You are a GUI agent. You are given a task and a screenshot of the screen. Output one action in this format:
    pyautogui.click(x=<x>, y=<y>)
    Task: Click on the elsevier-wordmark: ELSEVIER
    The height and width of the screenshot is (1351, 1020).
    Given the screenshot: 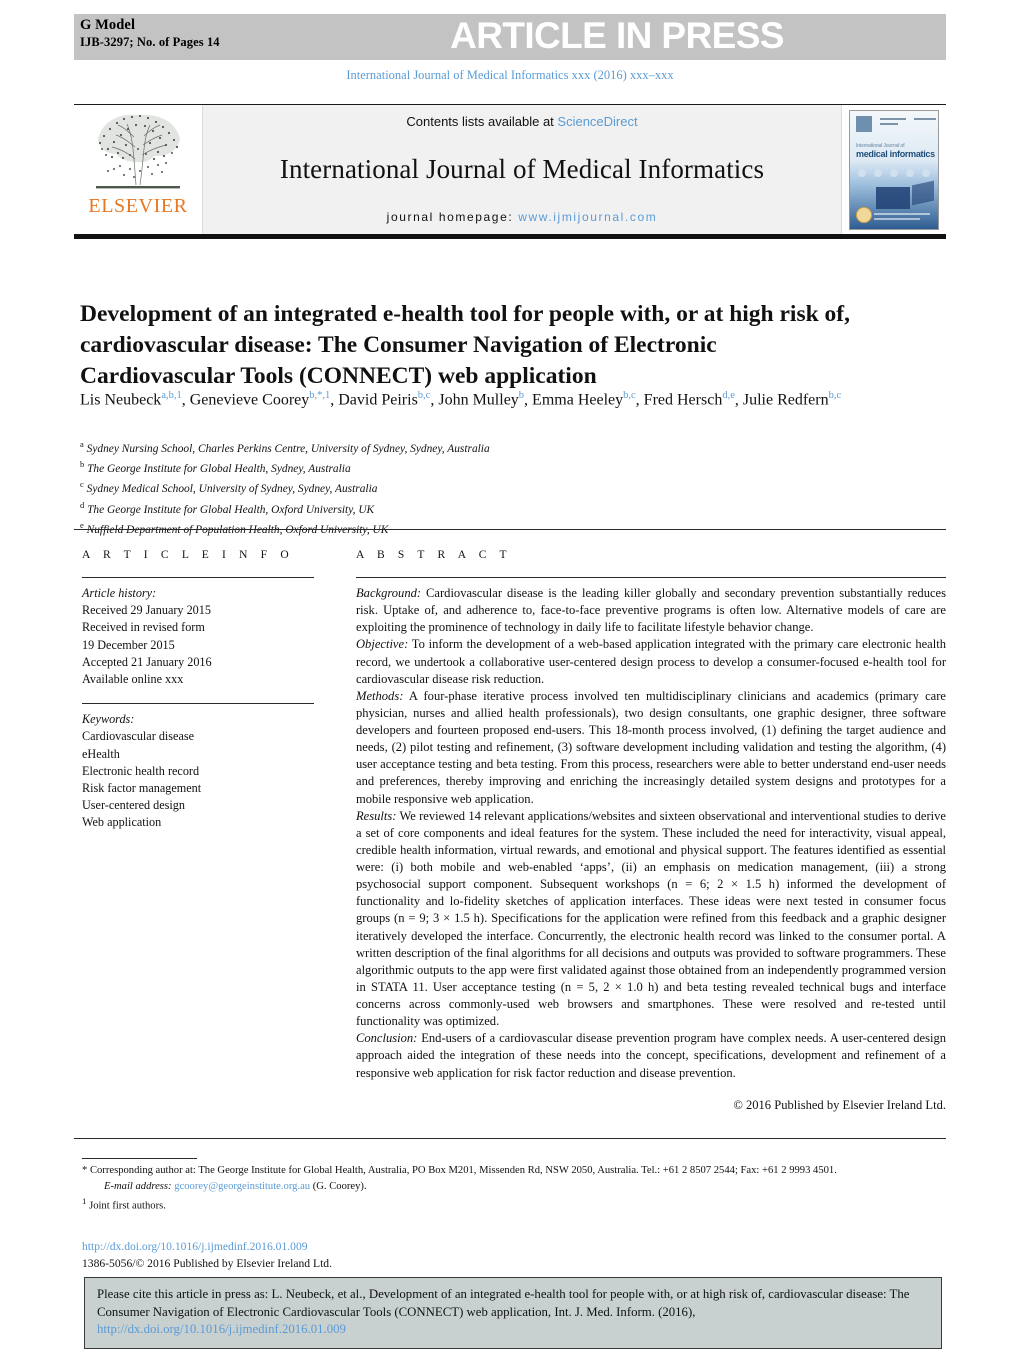 What is the action you would take?
    pyautogui.click(x=138, y=206)
    